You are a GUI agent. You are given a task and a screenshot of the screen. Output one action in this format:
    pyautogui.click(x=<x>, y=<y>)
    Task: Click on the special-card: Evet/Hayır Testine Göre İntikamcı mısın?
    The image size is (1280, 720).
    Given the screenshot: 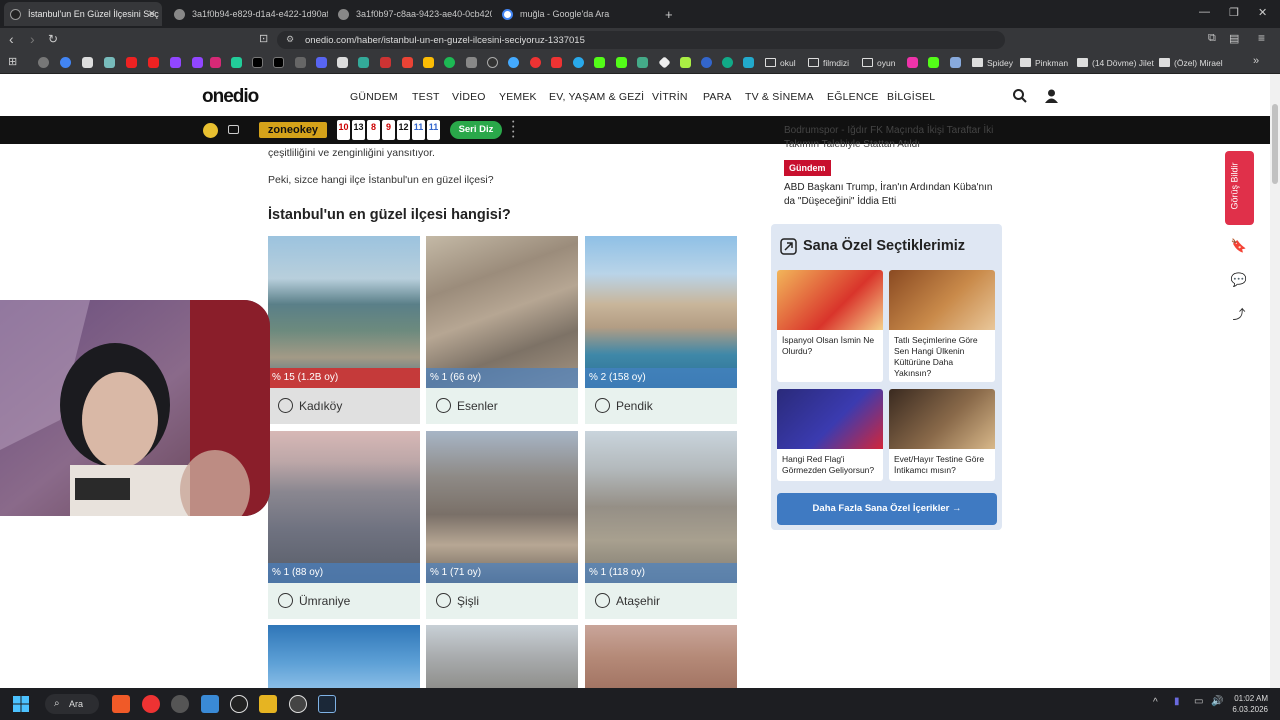 What is the action you would take?
    pyautogui.click(x=942, y=435)
    